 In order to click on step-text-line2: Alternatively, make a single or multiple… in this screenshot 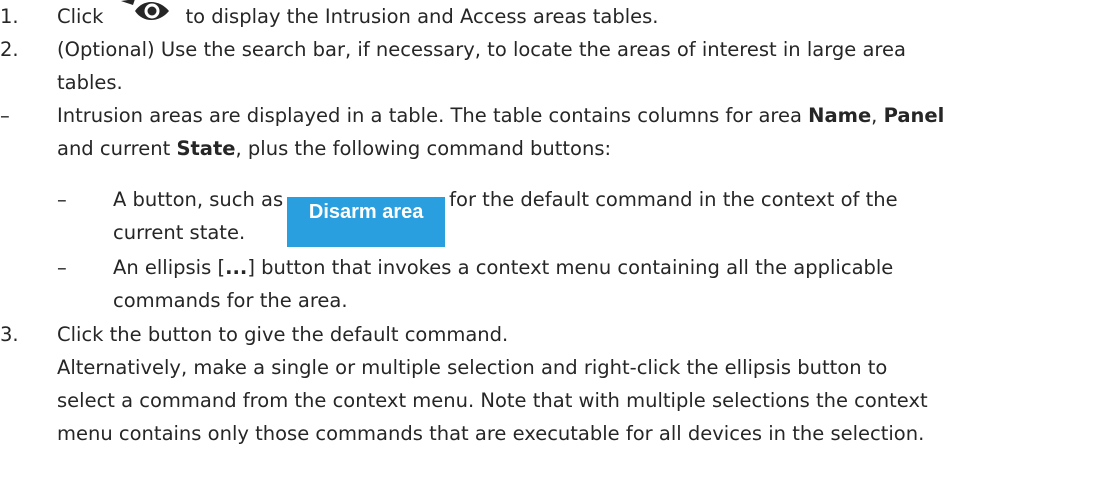, I will do `click(472, 367)`.